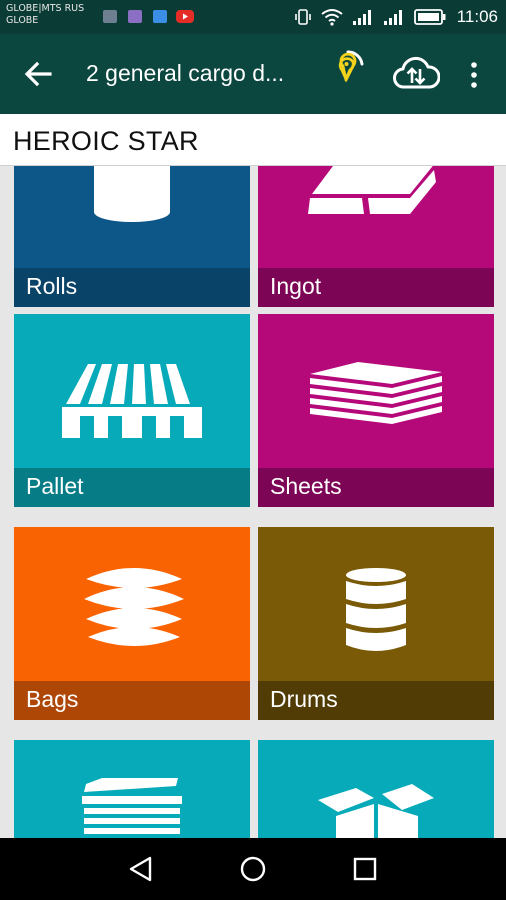  What do you see at coordinates (332, 17) in the screenshot?
I see `wifi-icon` at bounding box center [332, 17].